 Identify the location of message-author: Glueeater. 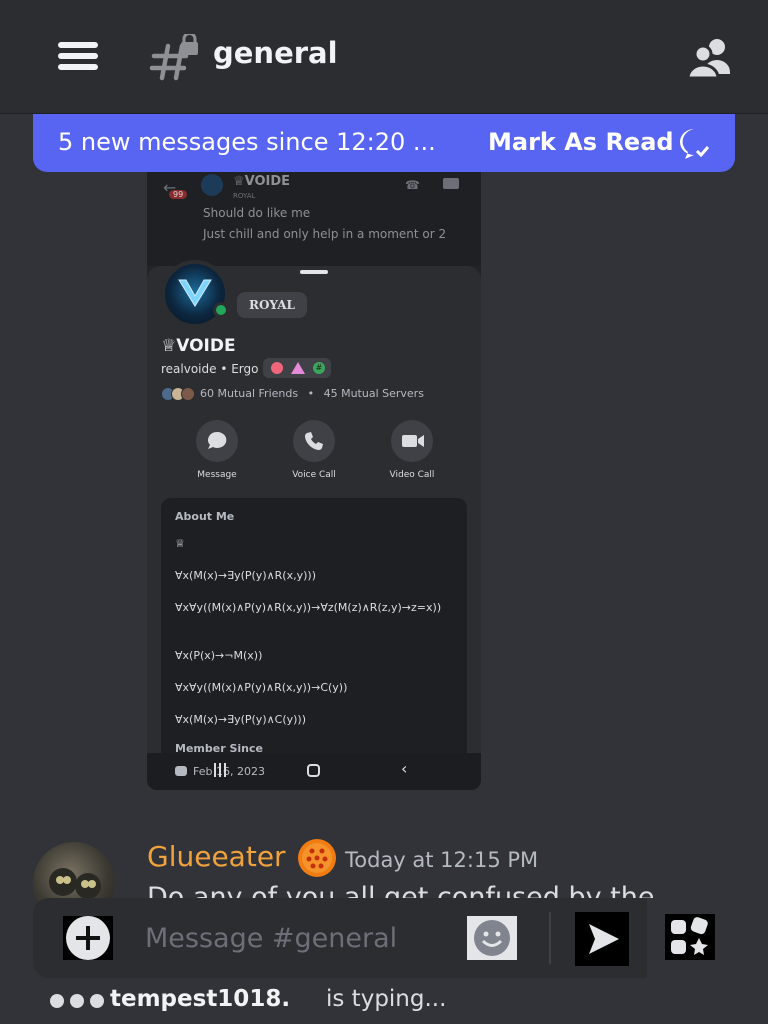
(216, 856).